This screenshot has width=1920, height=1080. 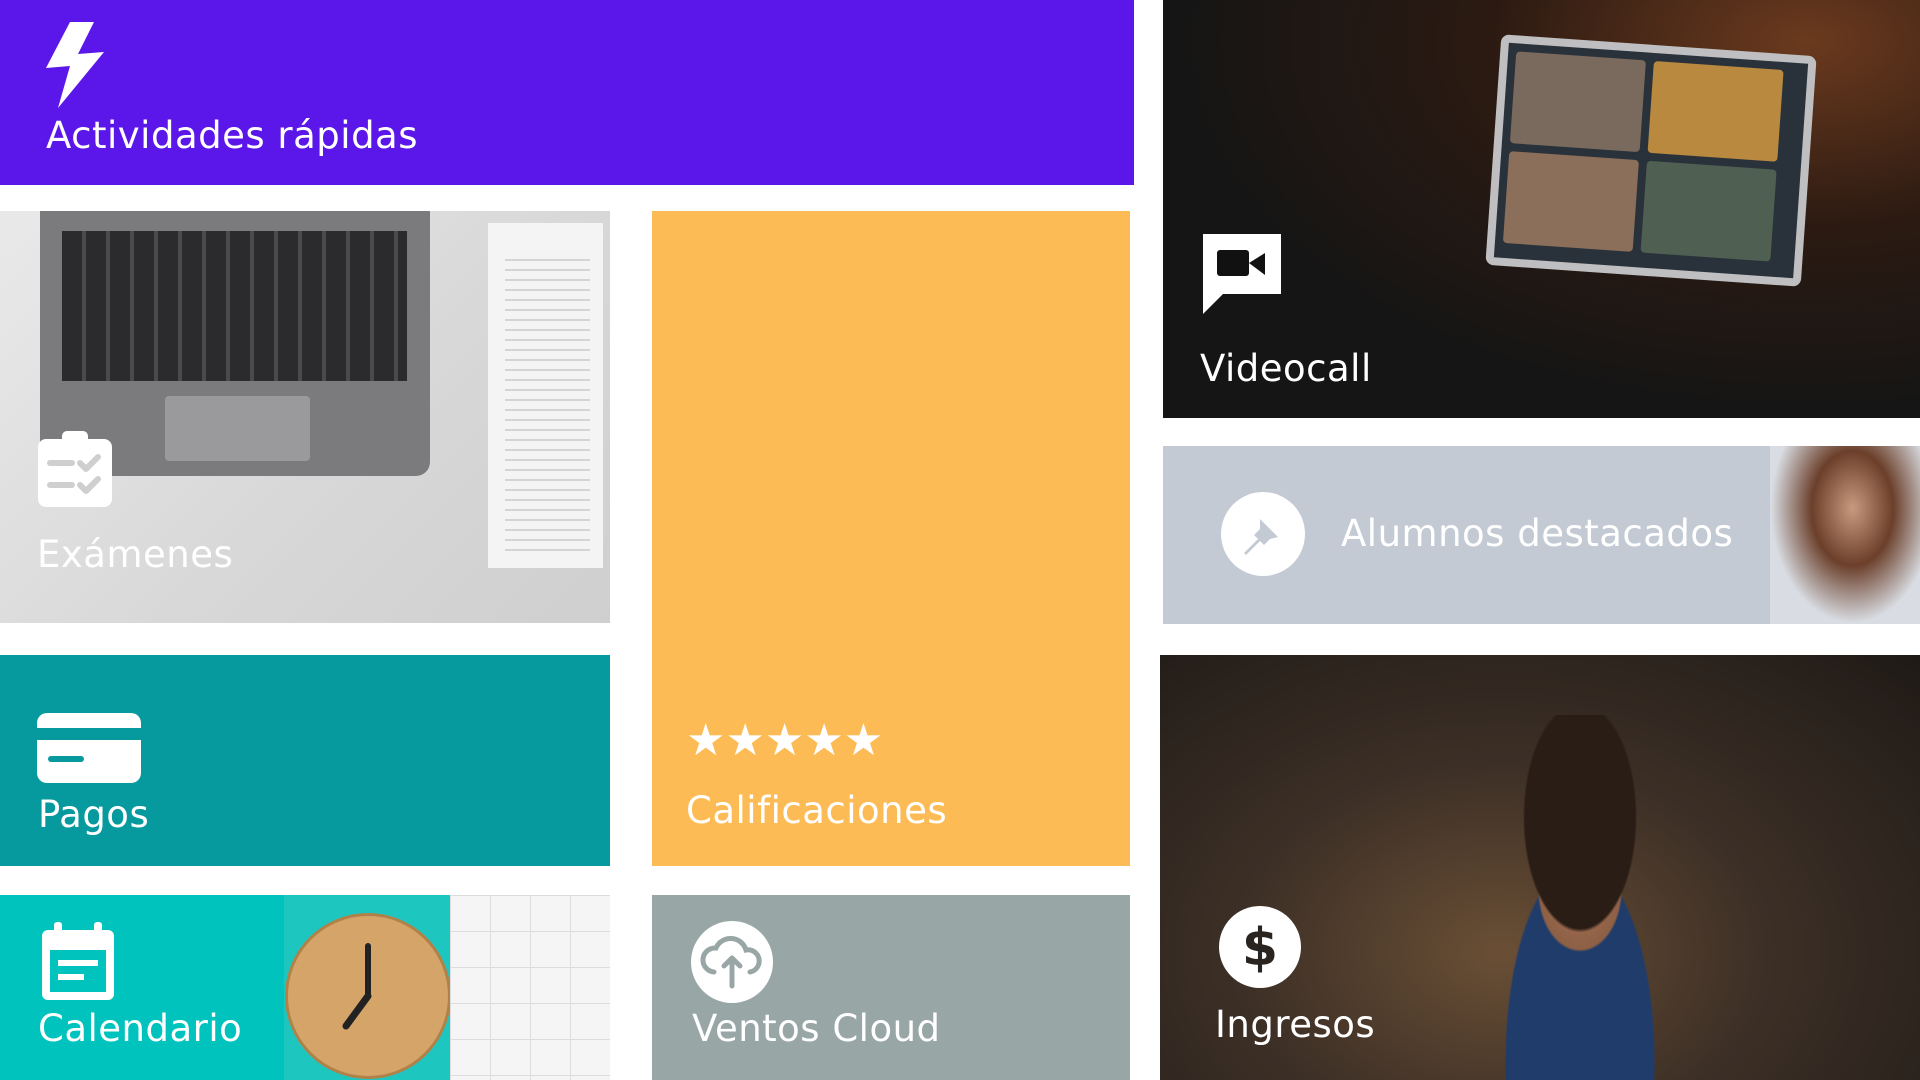 I want to click on person-photo, so click(x=1580, y=897).